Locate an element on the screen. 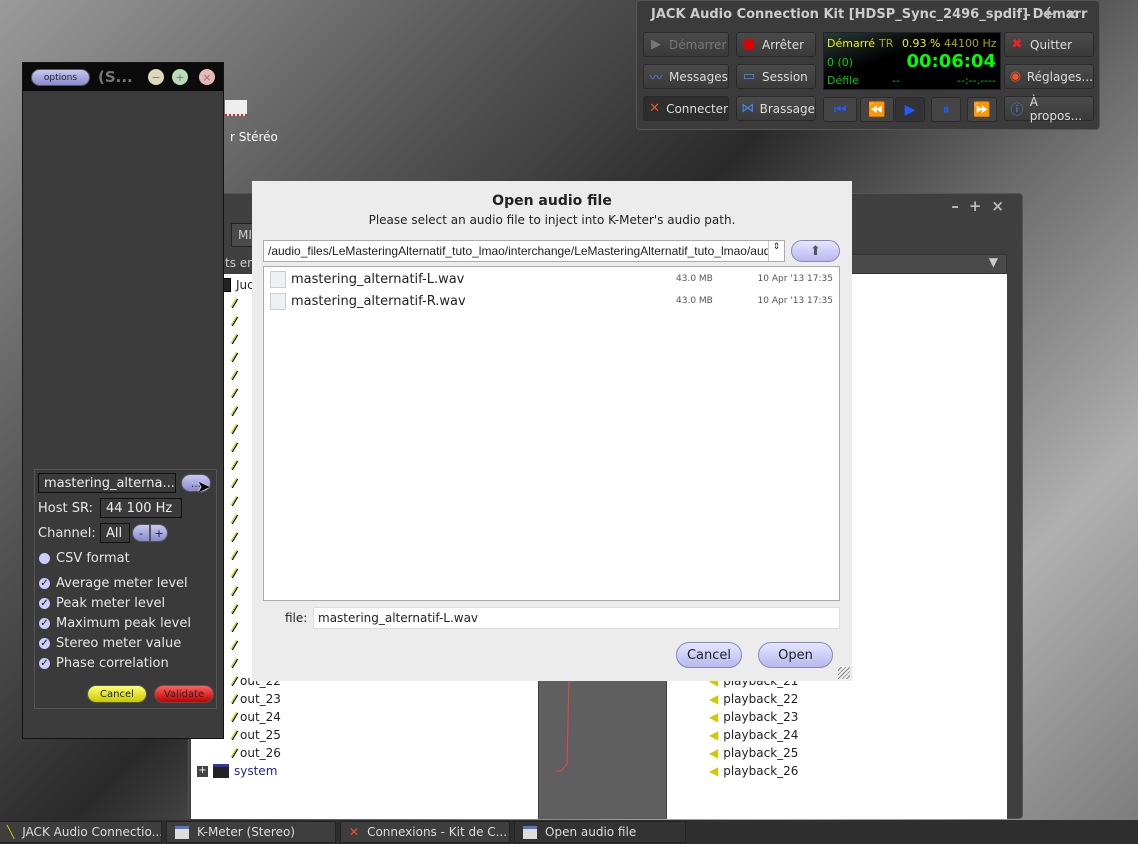 This screenshot has width=1138, height=844. channel-field: All is located at coordinates (115, 533).